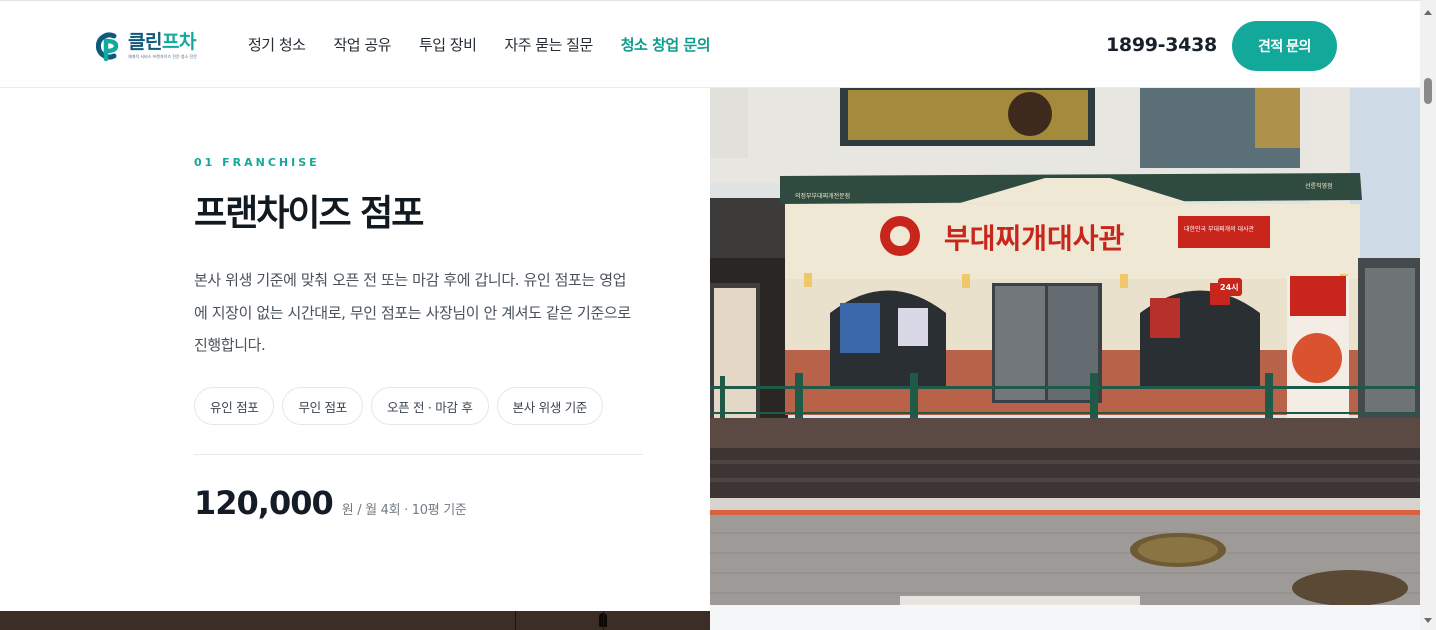  I want to click on scroll-up-arrow-icon, so click(1428, 12).